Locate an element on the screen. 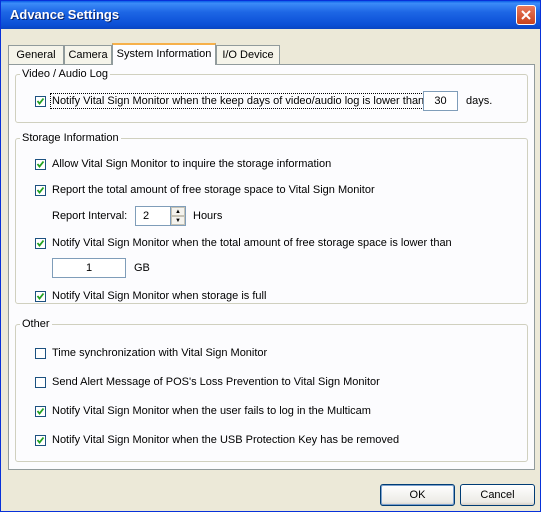  close-icon is located at coordinates (526, 15).